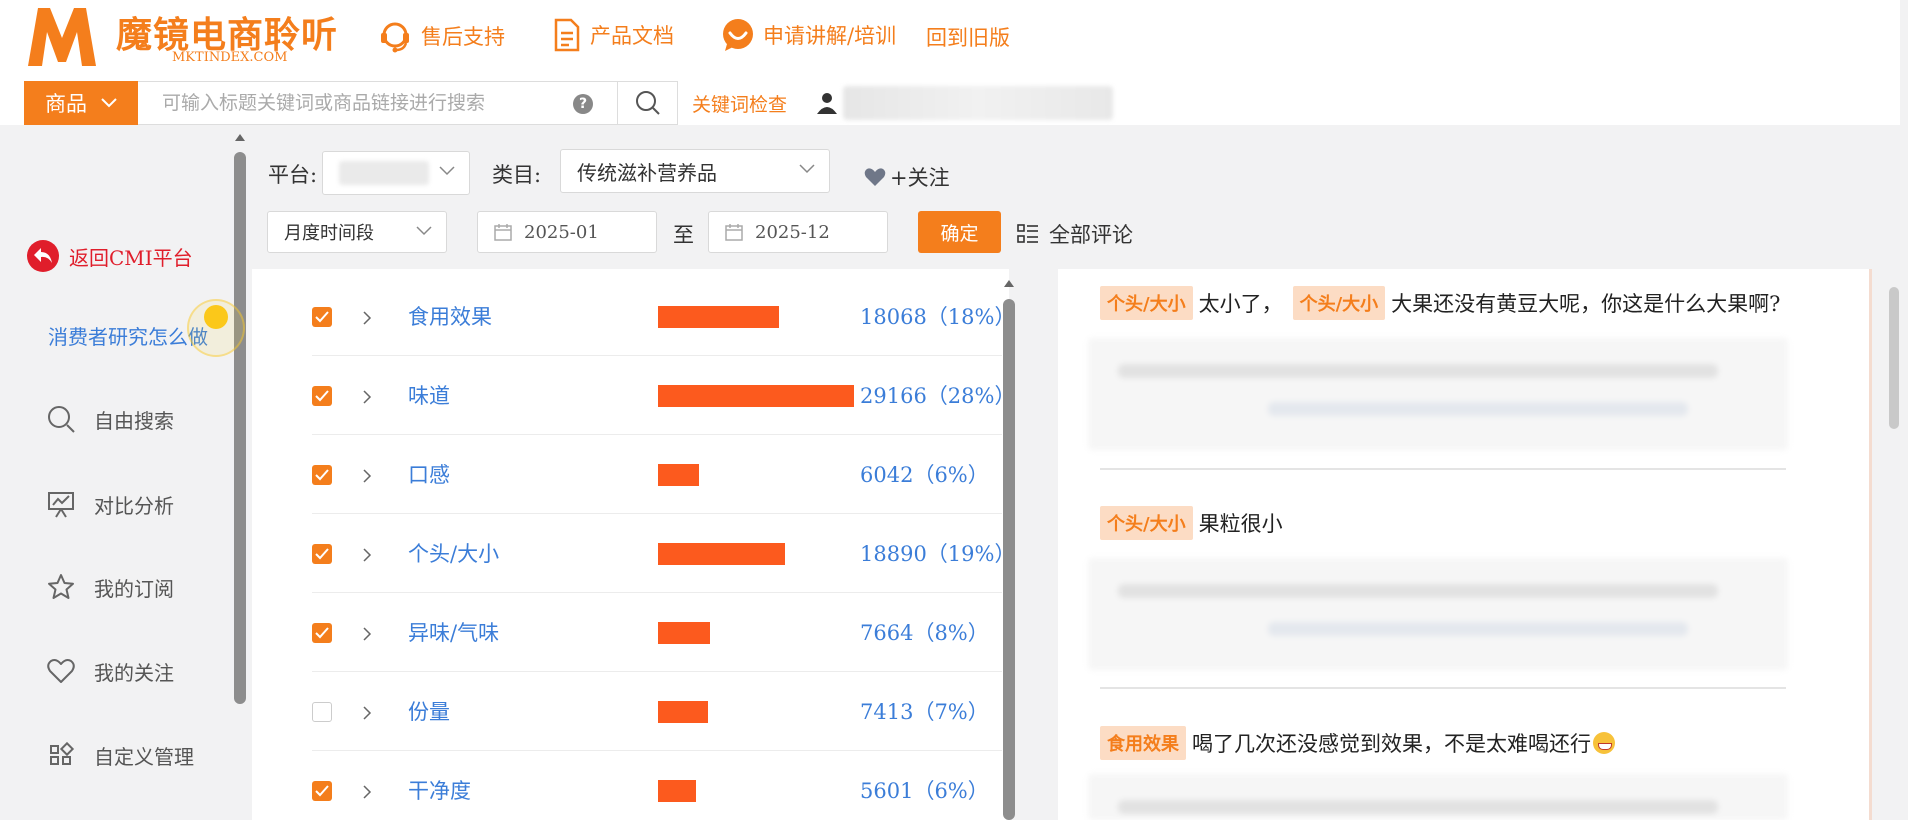 The height and width of the screenshot is (820, 1908). I want to click on review-meta-blurred, so click(1438, 614).